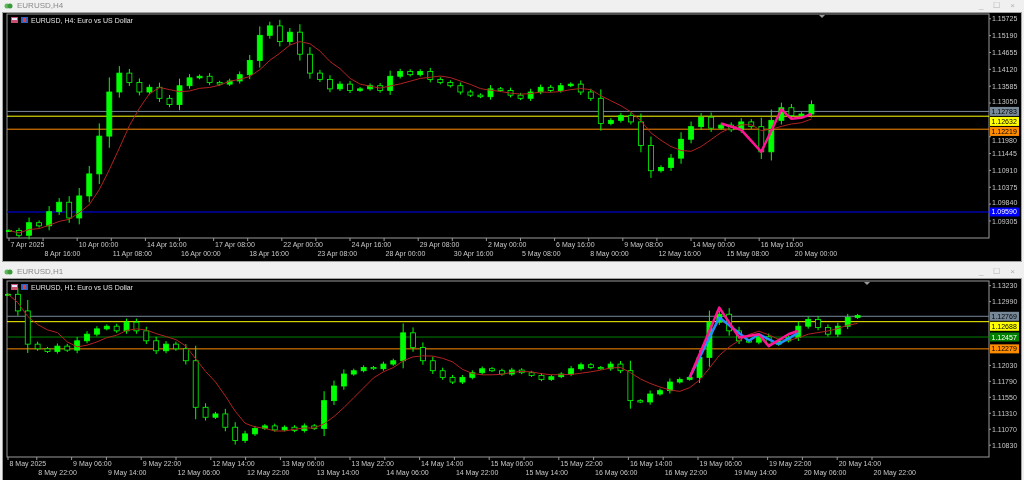 This screenshot has height=480, width=1024. Describe the element at coordinates (40, 272) in the screenshot. I see `window-title: EURUSD,H1` at that location.